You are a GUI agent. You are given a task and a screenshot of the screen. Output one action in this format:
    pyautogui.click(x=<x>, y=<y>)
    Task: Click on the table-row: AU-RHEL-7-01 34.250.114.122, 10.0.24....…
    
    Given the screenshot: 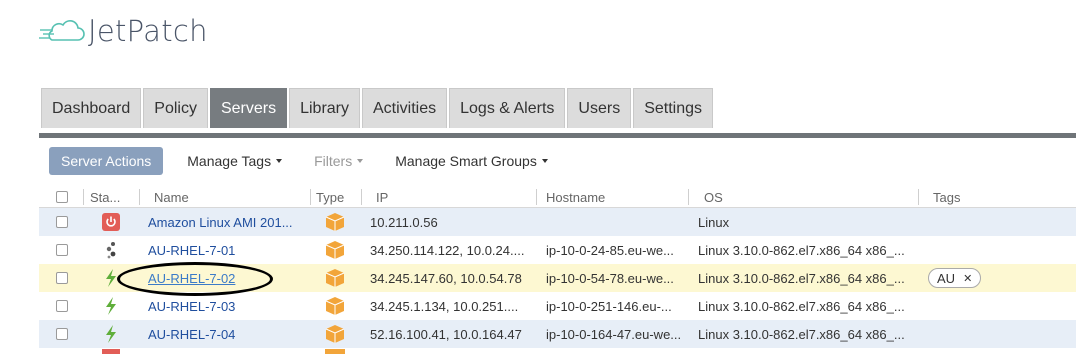 What is the action you would take?
    pyautogui.click(x=557, y=250)
    